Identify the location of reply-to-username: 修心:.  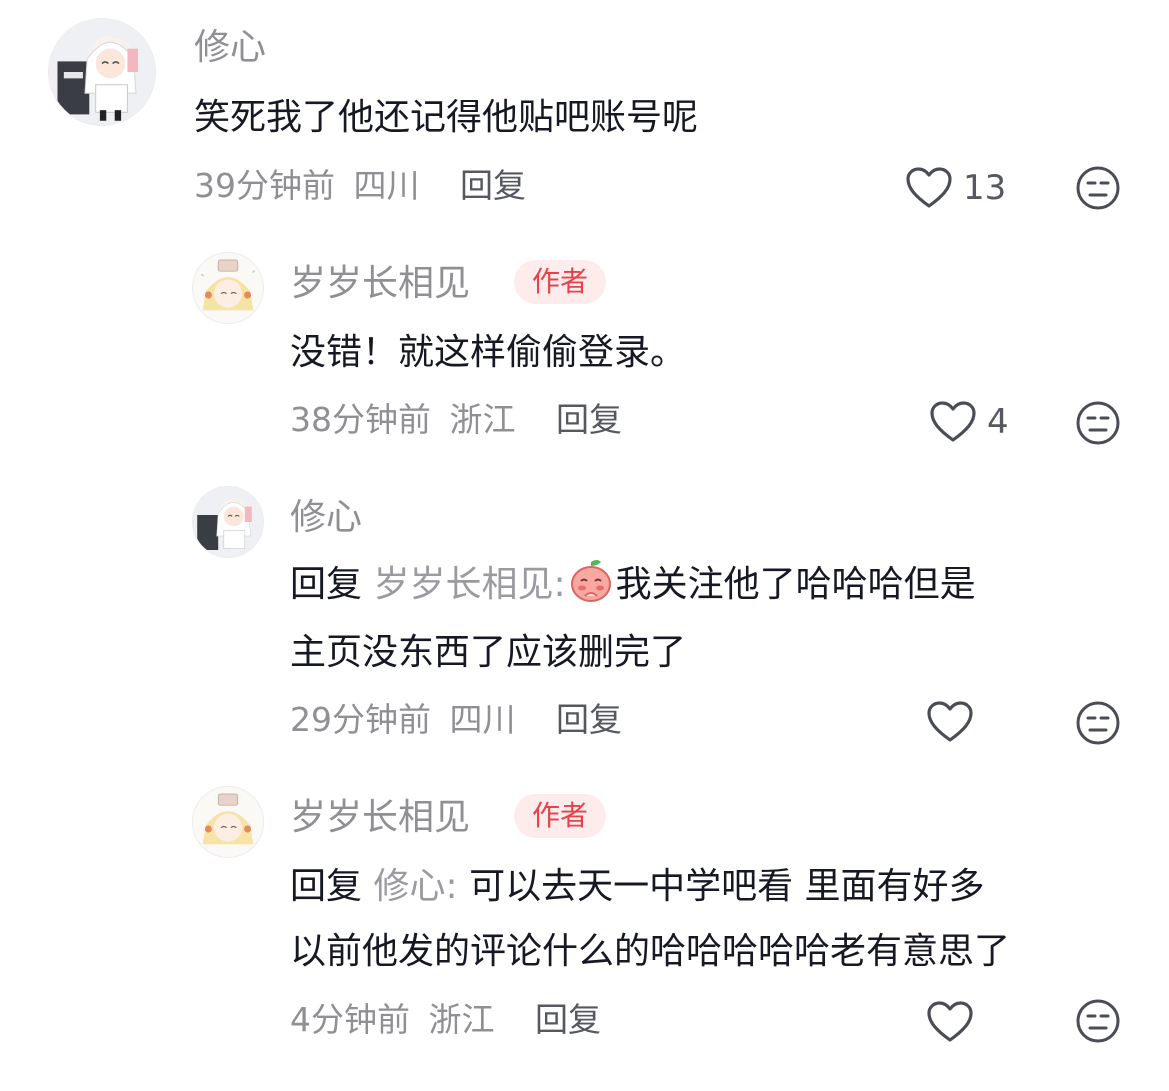
(415, 886).